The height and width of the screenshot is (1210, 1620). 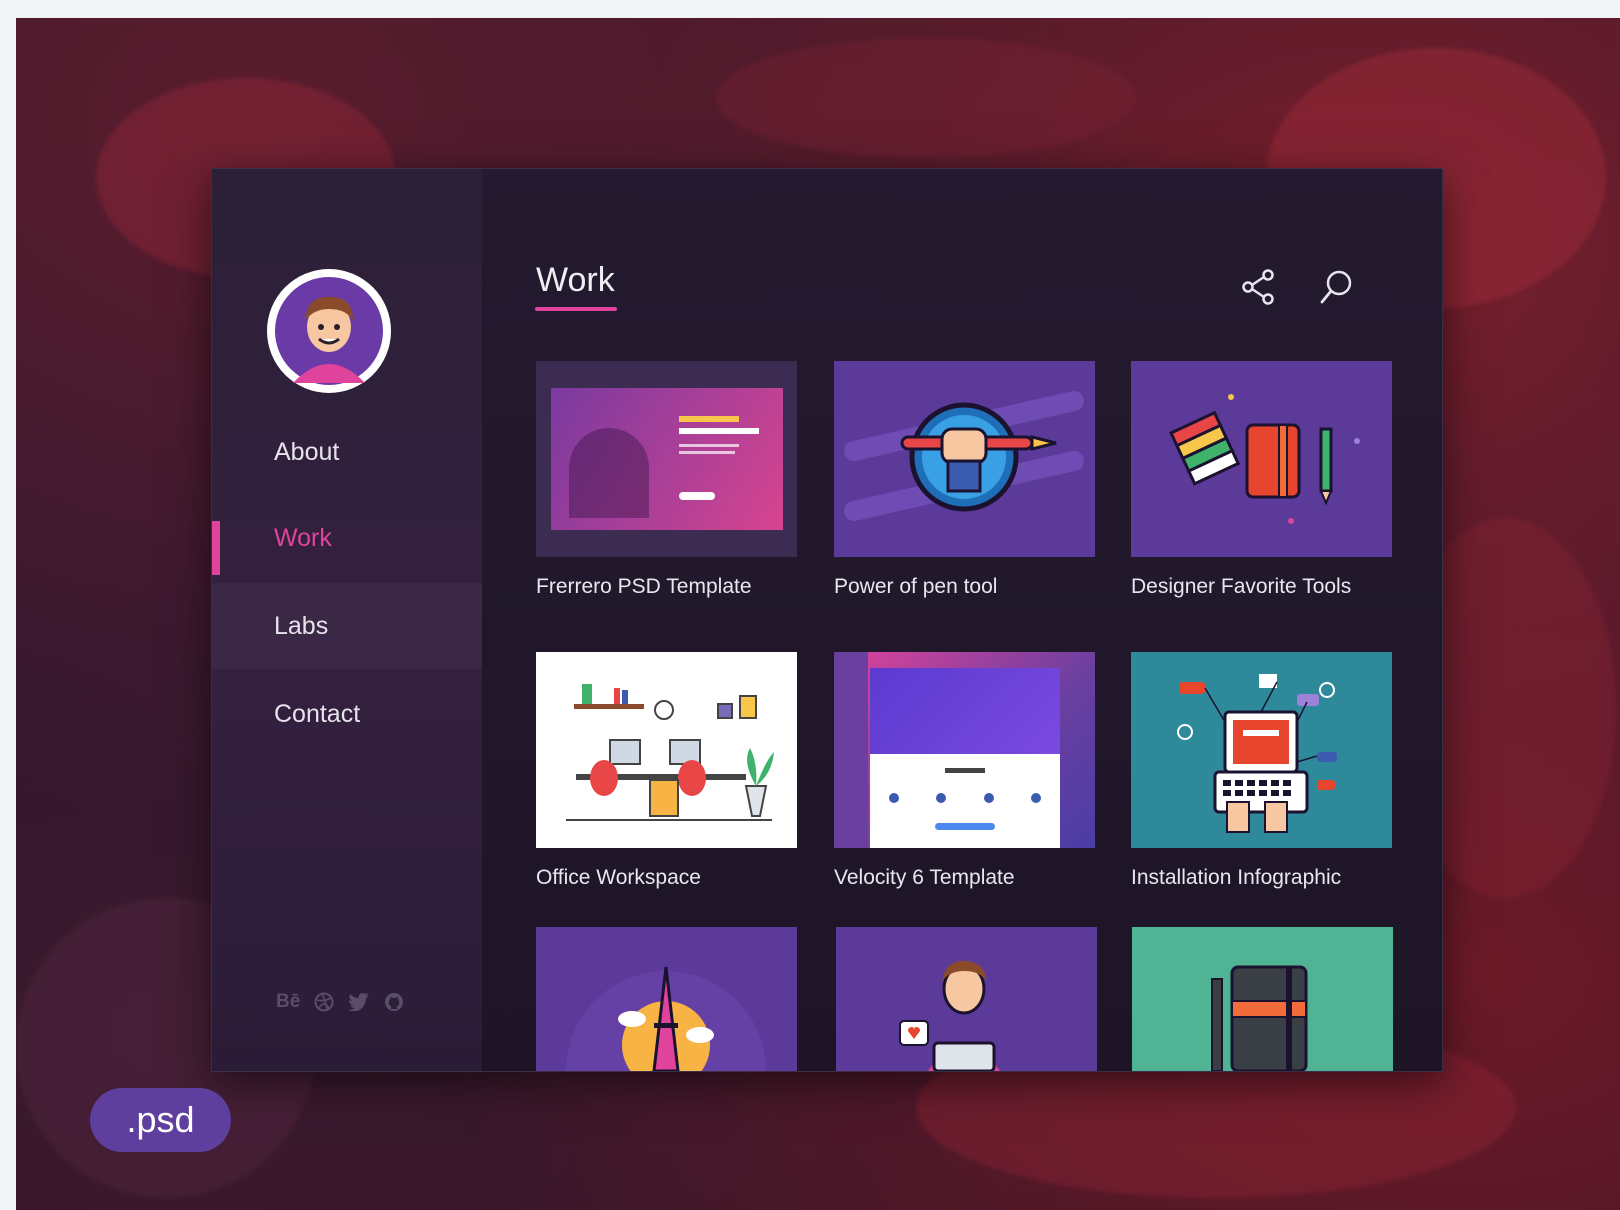 I want to click on pen-tool-illustration, so click(x=964, y=456).